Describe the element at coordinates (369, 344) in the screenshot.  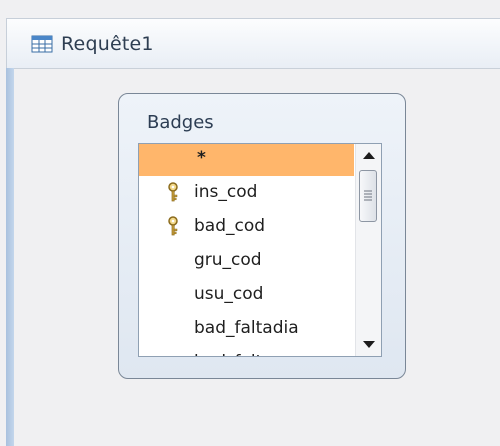
I see `scroll-down-arrow-icon` at that location.